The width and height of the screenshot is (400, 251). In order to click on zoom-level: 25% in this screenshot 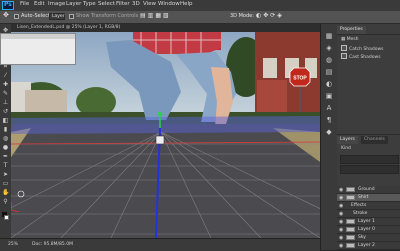, I will do `click(13, 244)`.